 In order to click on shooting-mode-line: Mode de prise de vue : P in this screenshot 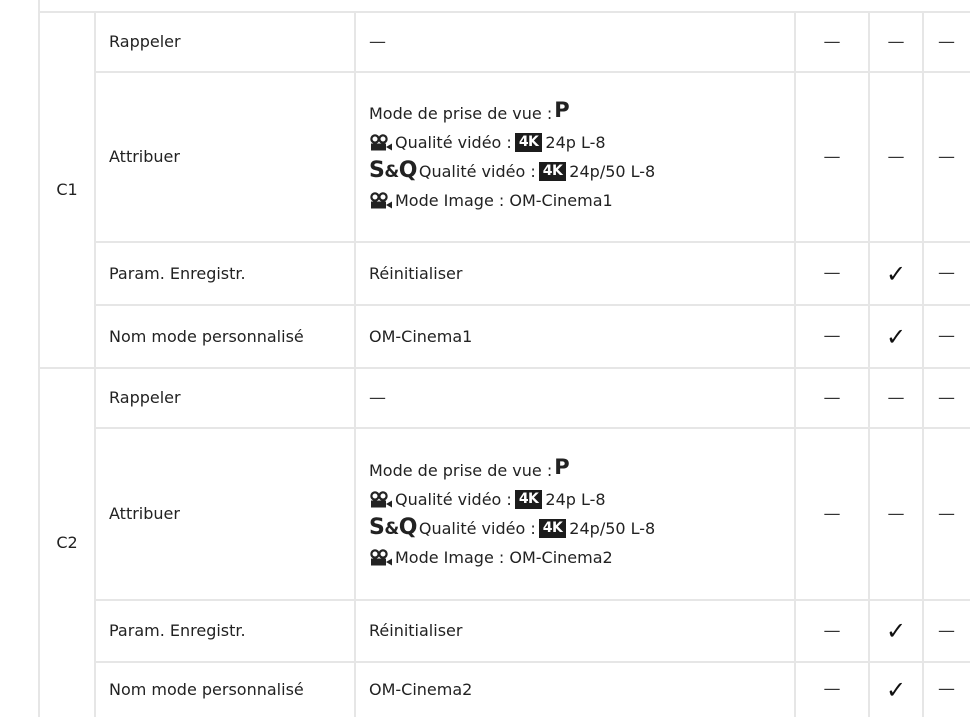, I will do `click(469, 112)`.